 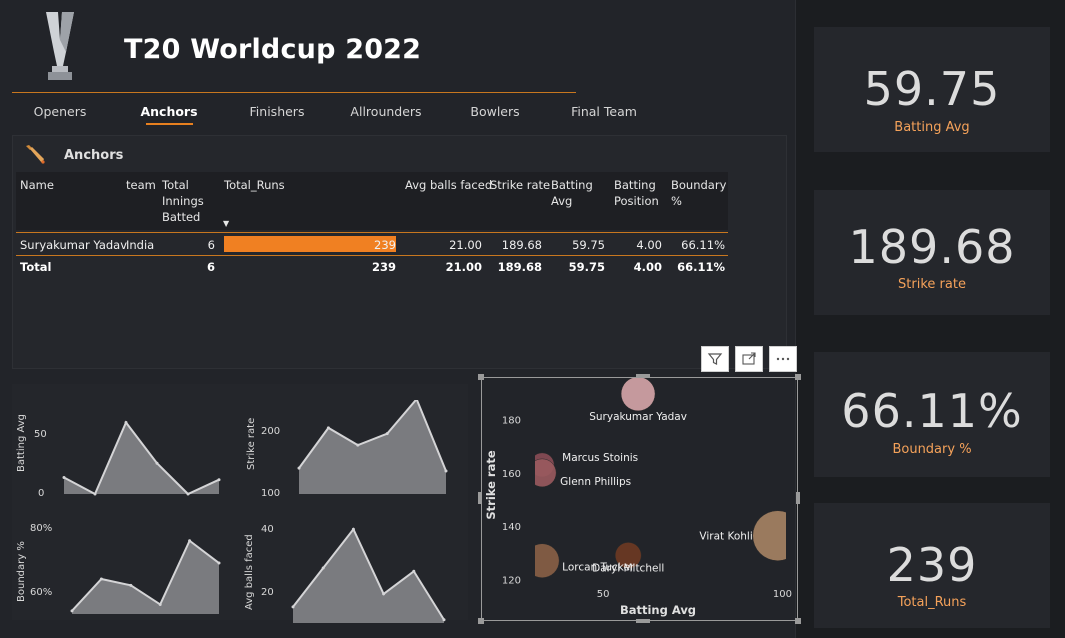 I want to click on cell-boundary: 66.11%, so click(x=703, y=245).